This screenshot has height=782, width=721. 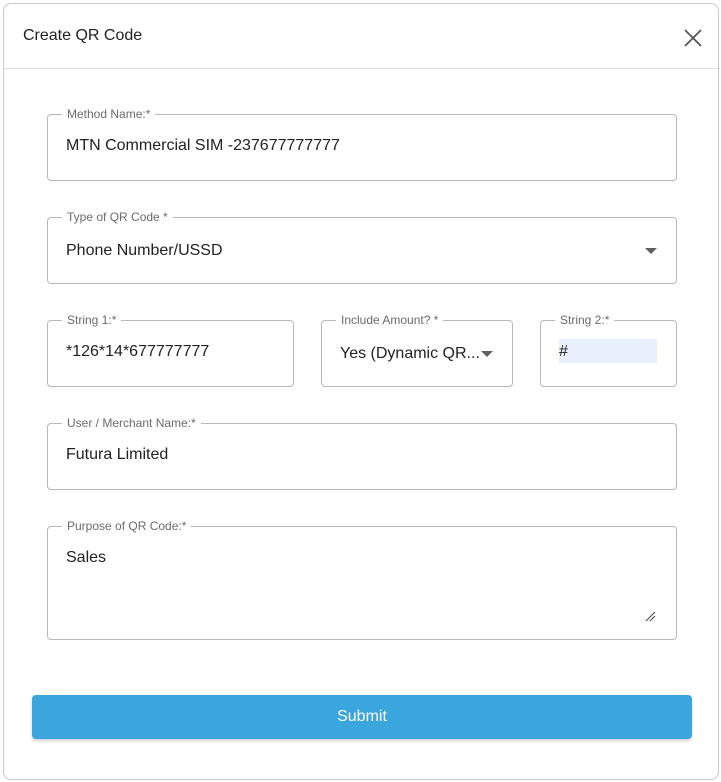 I want to click on submit-button: Submit, so click(x=362, y=717).